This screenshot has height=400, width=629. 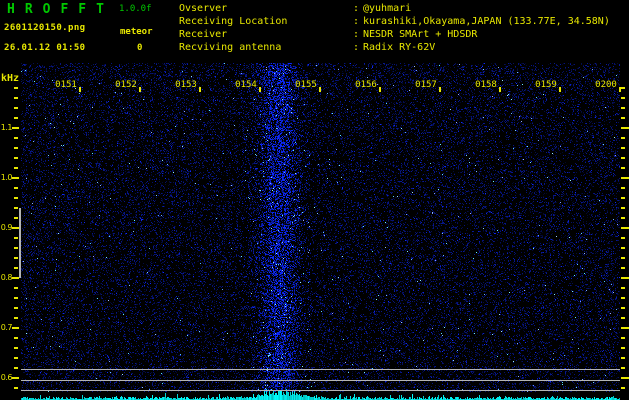 What do you see at coordinates (140, 48) in the screenshot?
I see `meteor-count-value: 0` at bounding box center [140, 48].